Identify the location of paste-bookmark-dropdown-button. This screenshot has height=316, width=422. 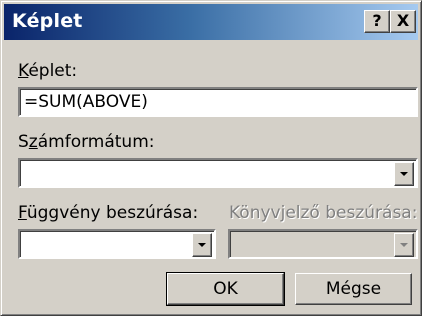
(404, 245).